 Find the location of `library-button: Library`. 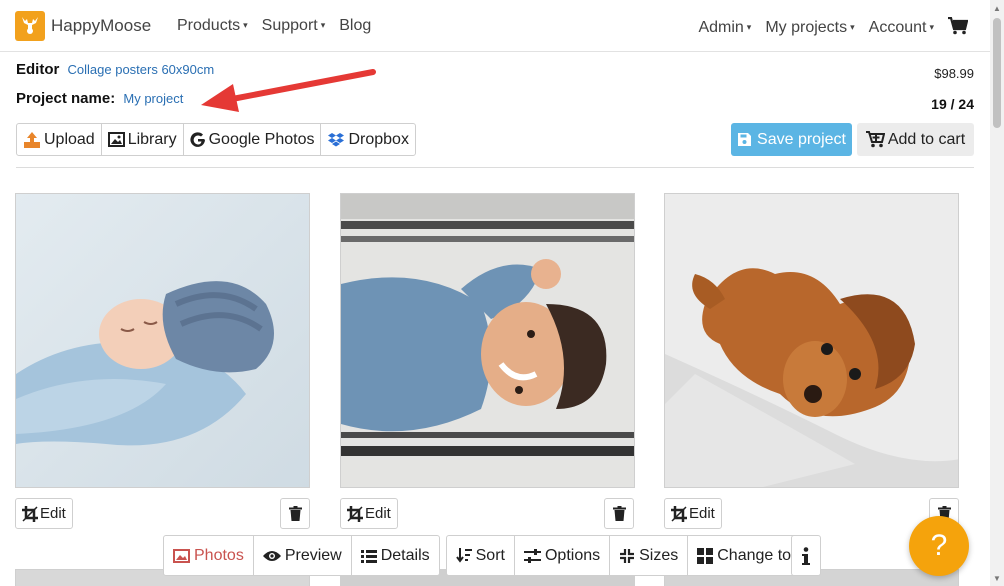

library-button: Library is located at coordinates (142, 139).